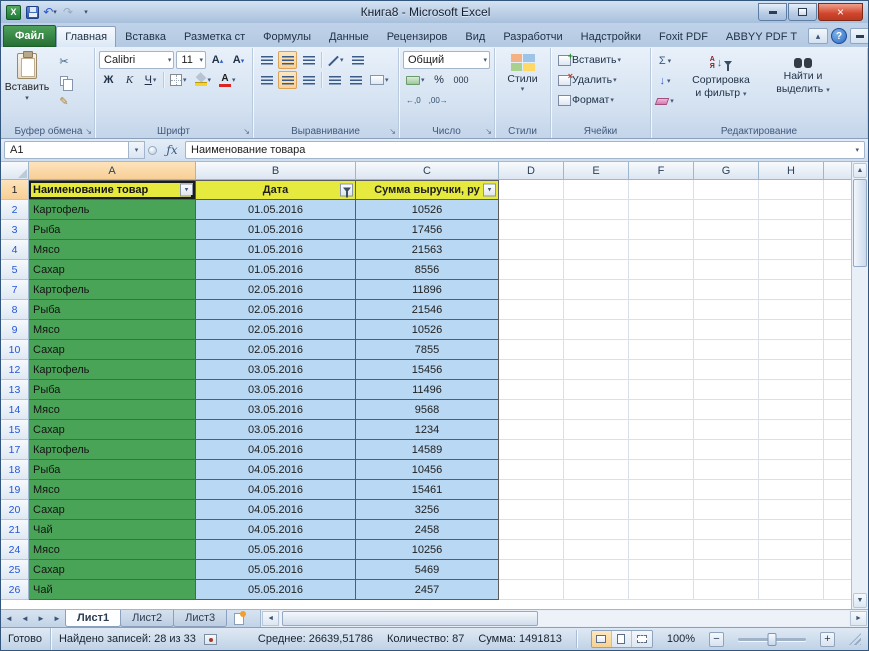 This screenshot has height=651, width=869. I want to click on cell-product: Чай, so click(112, 590).